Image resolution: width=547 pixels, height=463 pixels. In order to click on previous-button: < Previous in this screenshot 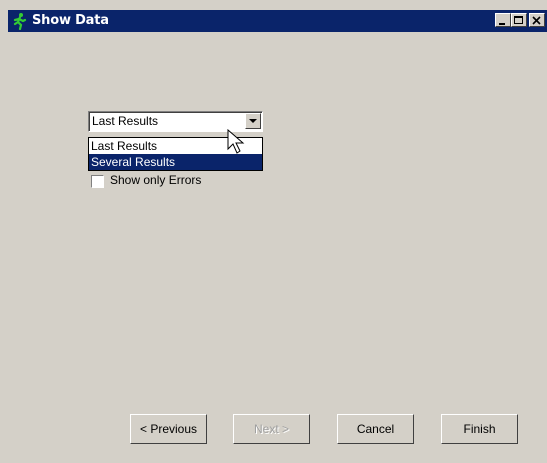, I will do `click(168, 429)`.